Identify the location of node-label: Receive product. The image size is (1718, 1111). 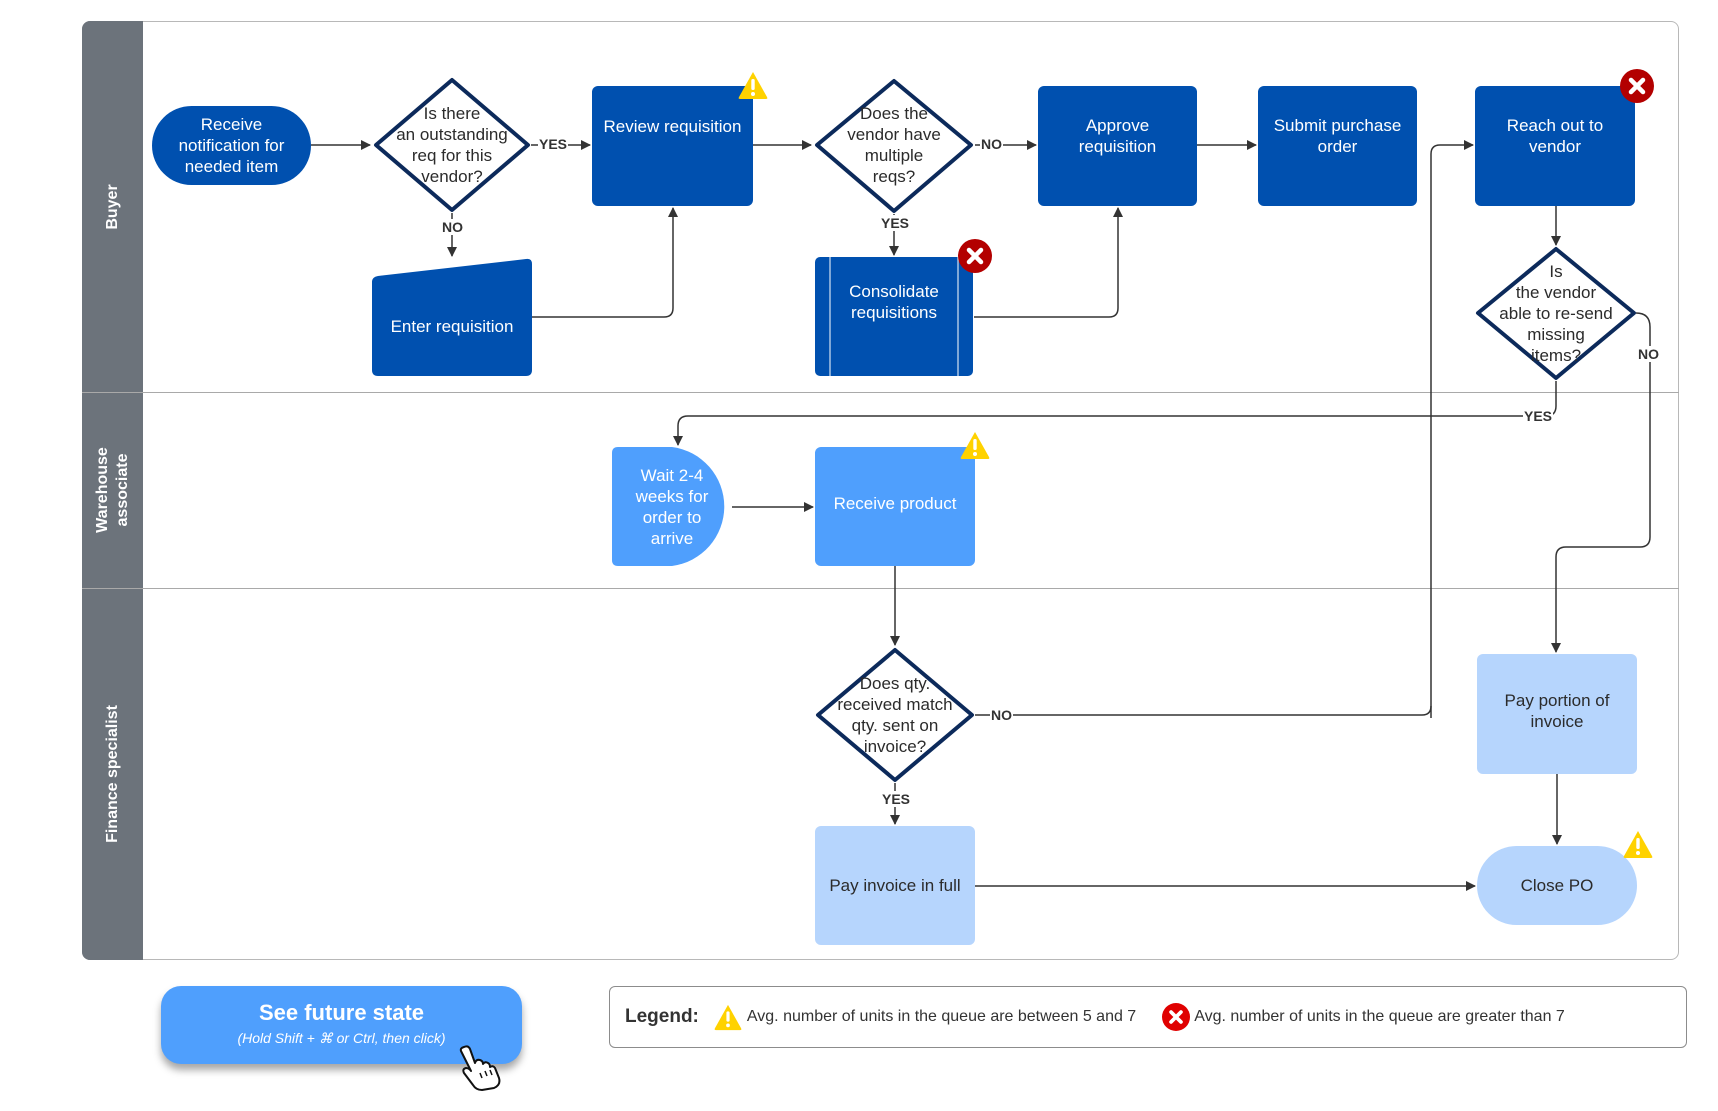
(895, 503).